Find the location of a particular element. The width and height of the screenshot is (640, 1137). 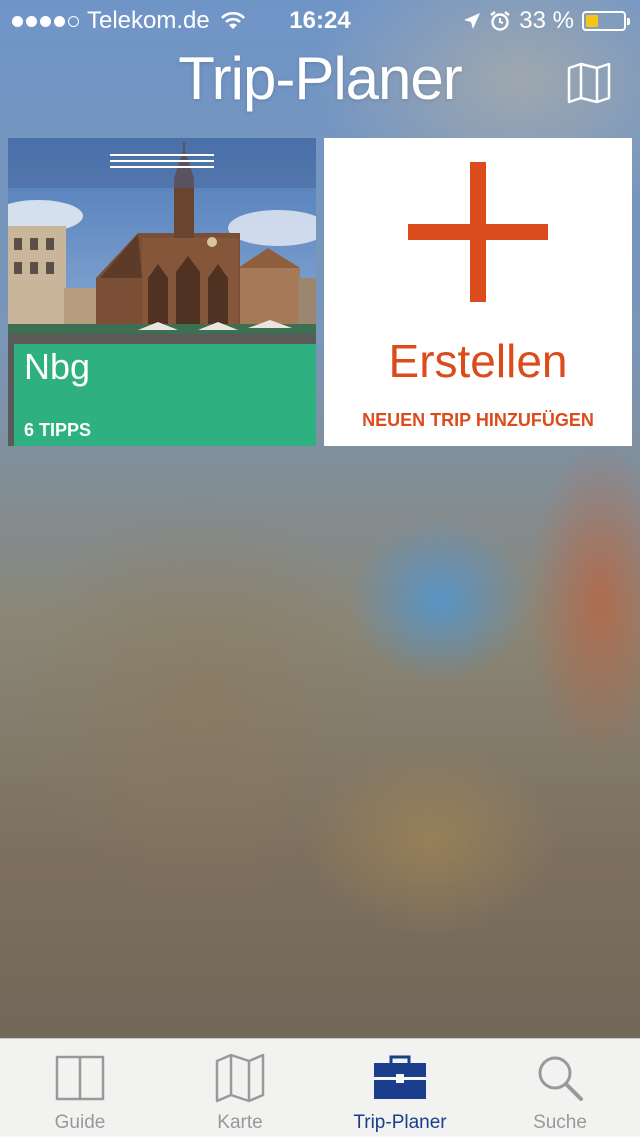

plus-icon is located at coordinates (478, 232).